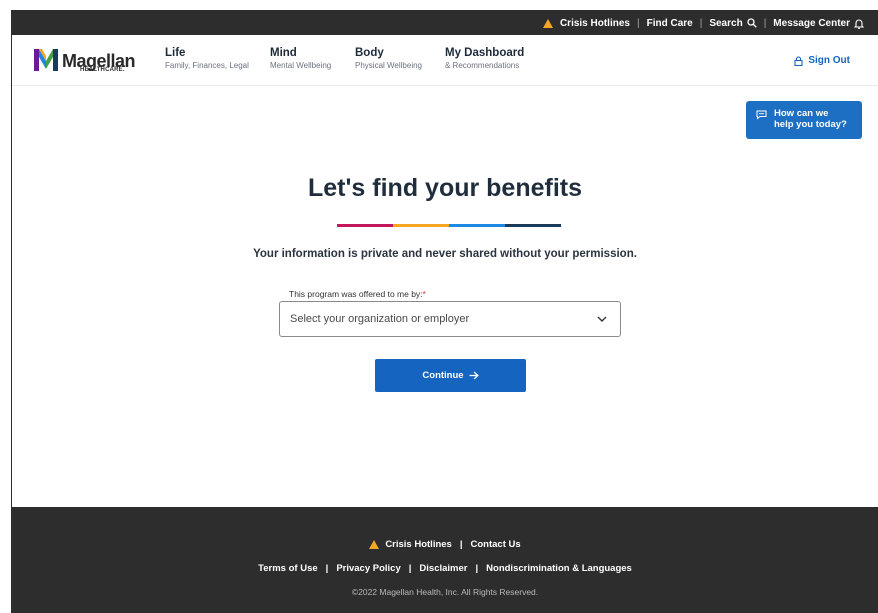  I want to click on organization-field-label: This program was offered to me by:*, so click(357, 294).